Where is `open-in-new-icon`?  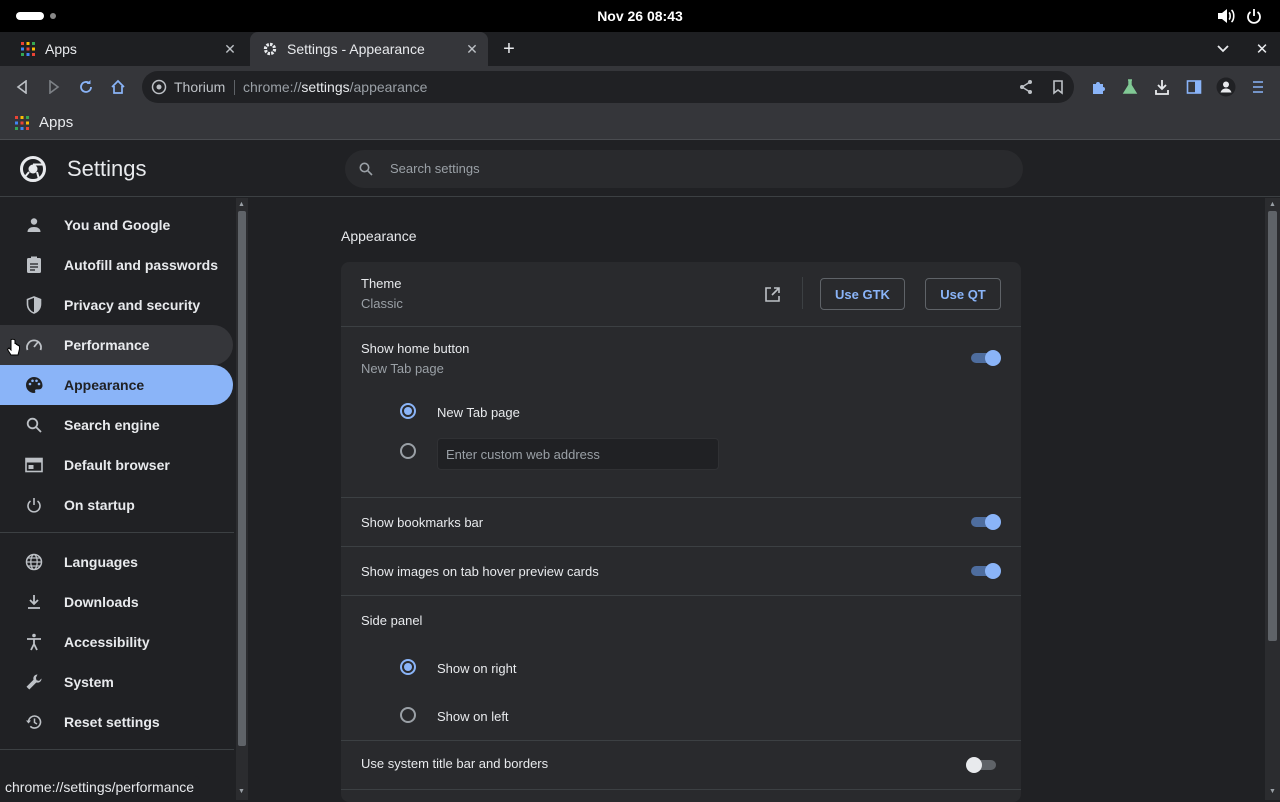 open-in-new-icon is located at coordinates (772, 297).